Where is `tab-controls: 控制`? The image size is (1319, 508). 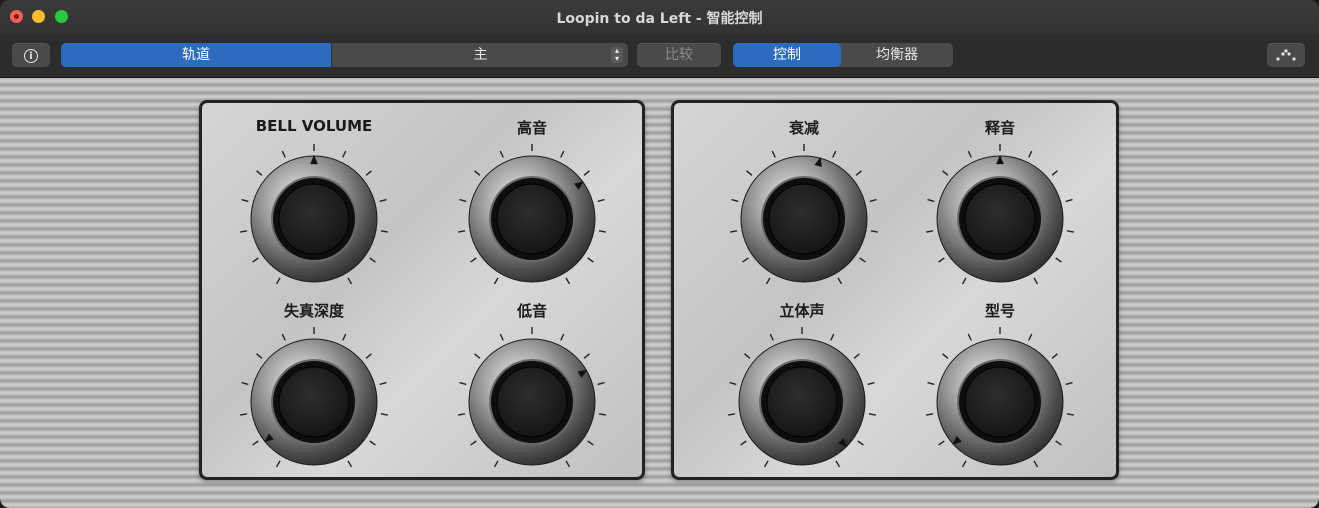
tab-controls: 控制 is located at coordinates (787, 55).